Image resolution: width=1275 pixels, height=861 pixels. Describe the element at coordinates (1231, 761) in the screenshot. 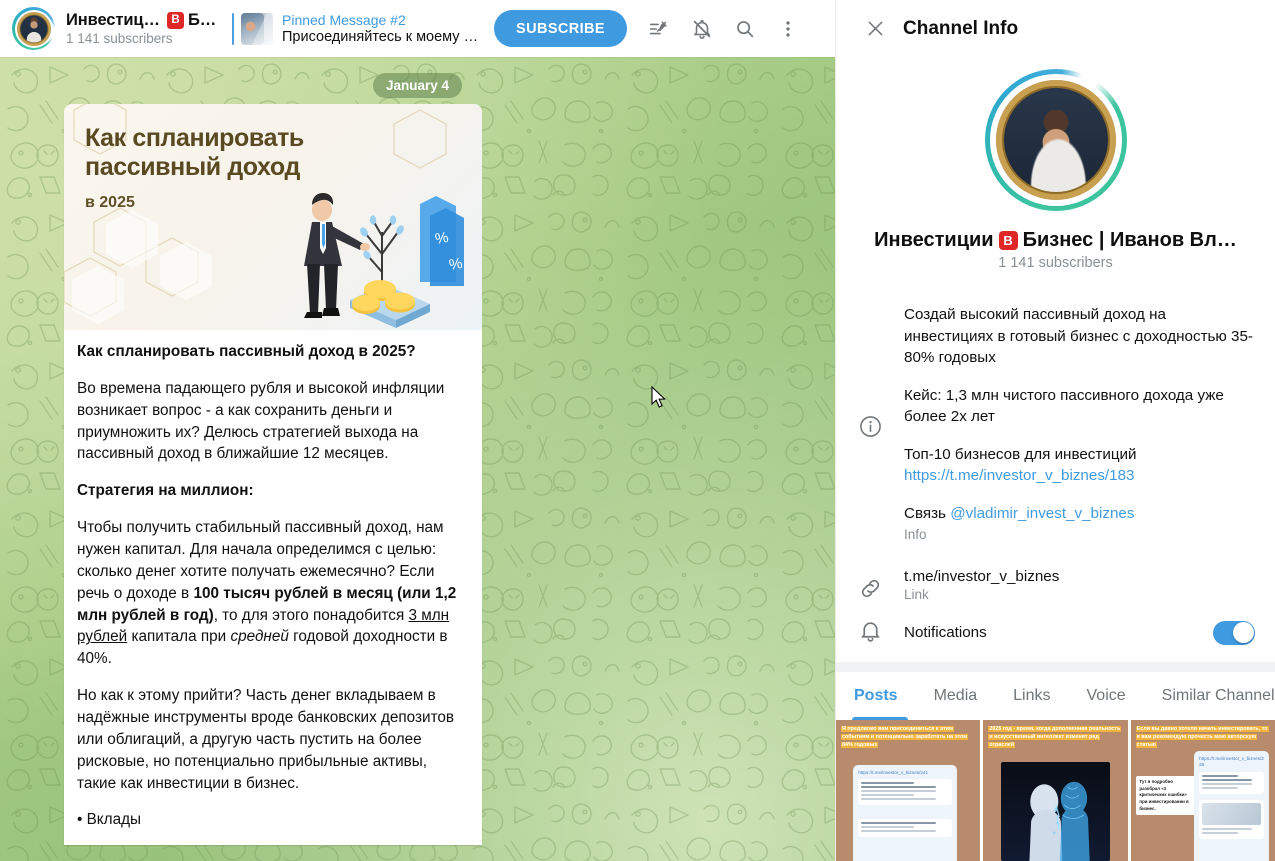

I see `post-preview-link: https://t.me/investor_v_biznes/236` at that location.